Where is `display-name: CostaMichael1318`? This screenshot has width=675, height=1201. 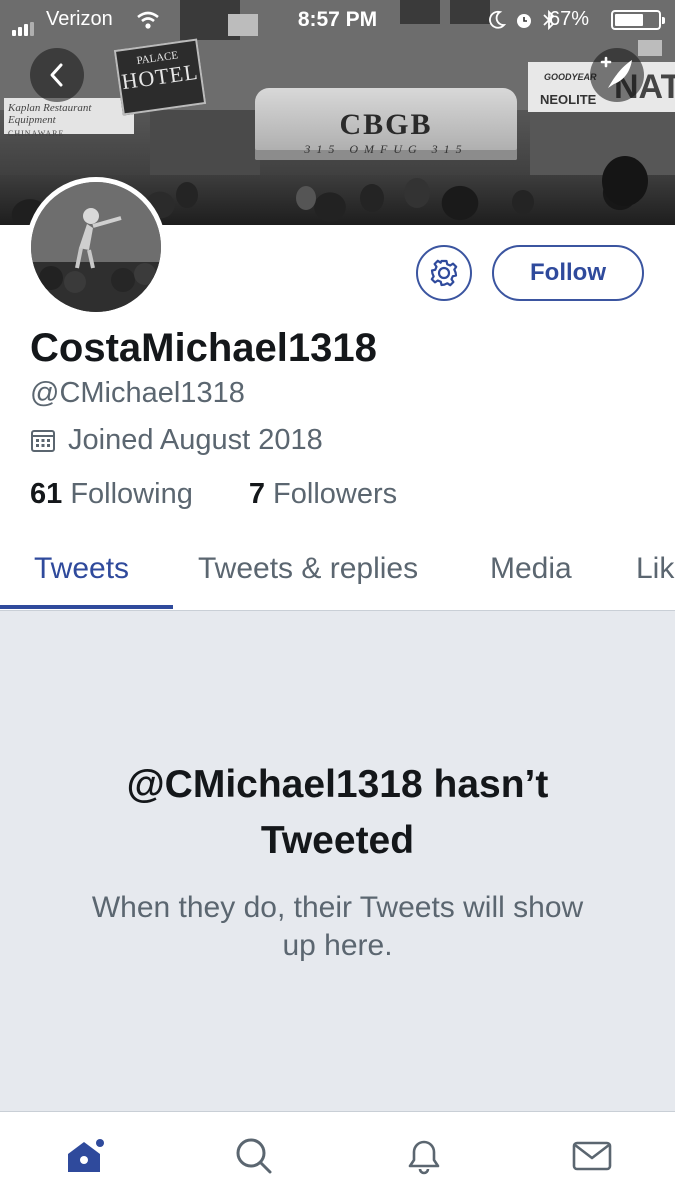
display-name: CostaMichael1318 is located at coordinates (203, 348).